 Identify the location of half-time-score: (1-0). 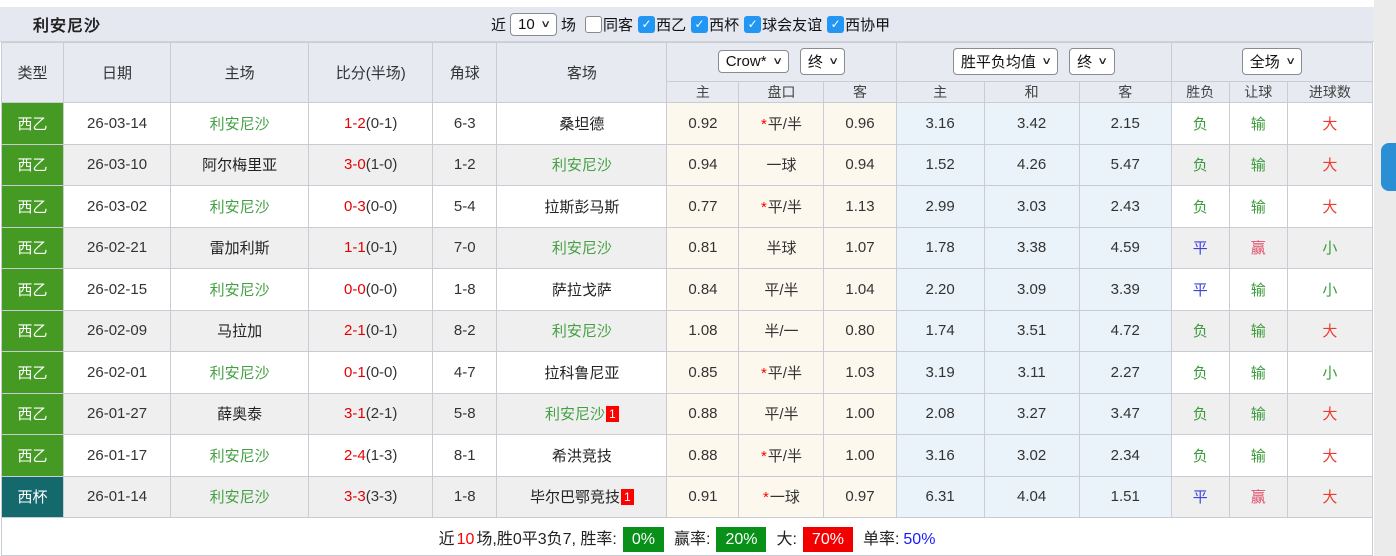
(381, 165).